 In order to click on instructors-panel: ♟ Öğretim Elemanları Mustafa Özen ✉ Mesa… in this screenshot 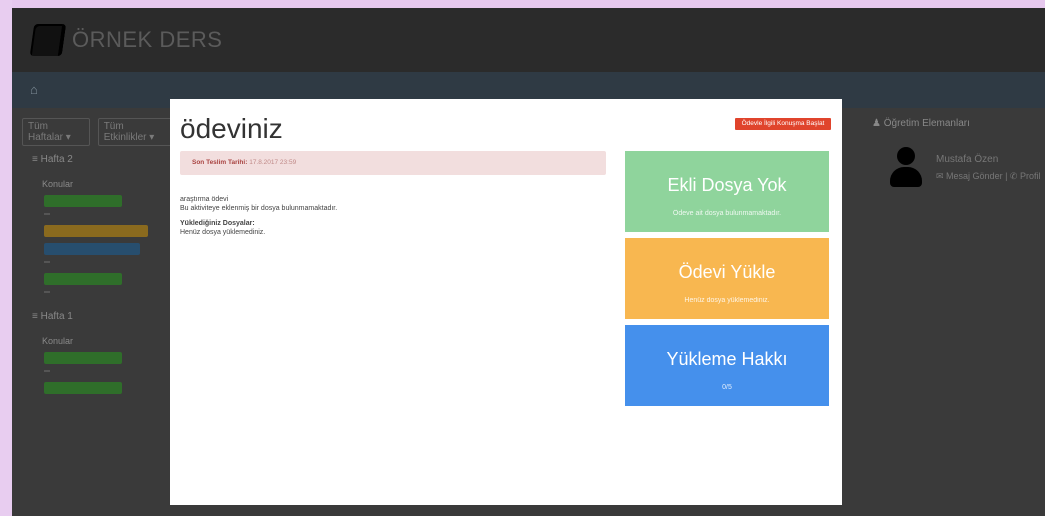, I will do `click(957, 153)`.